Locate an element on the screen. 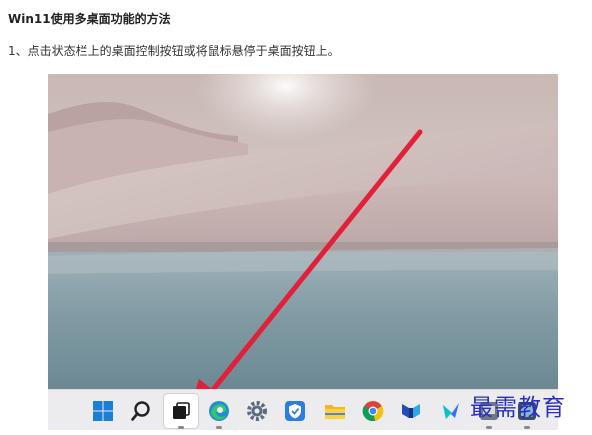 The image size is (592, 435). edge-icon is located at coordinates (219, 411).